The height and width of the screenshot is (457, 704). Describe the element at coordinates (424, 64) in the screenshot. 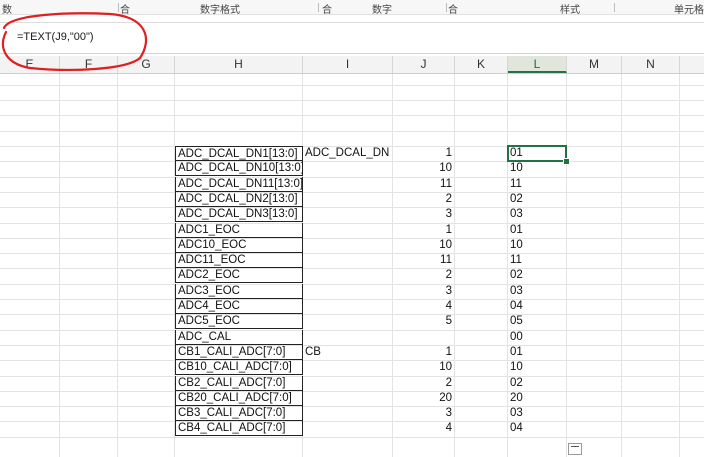

I see `column-header-j: J` at that location.